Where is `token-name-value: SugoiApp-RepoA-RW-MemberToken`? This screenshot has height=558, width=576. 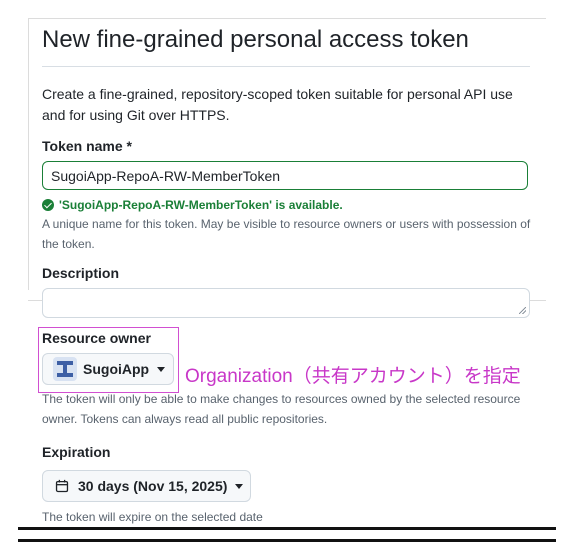 token-name-value: SugoiApp-RepoA-RW-MemberToken is located at coordinates (166, 176).